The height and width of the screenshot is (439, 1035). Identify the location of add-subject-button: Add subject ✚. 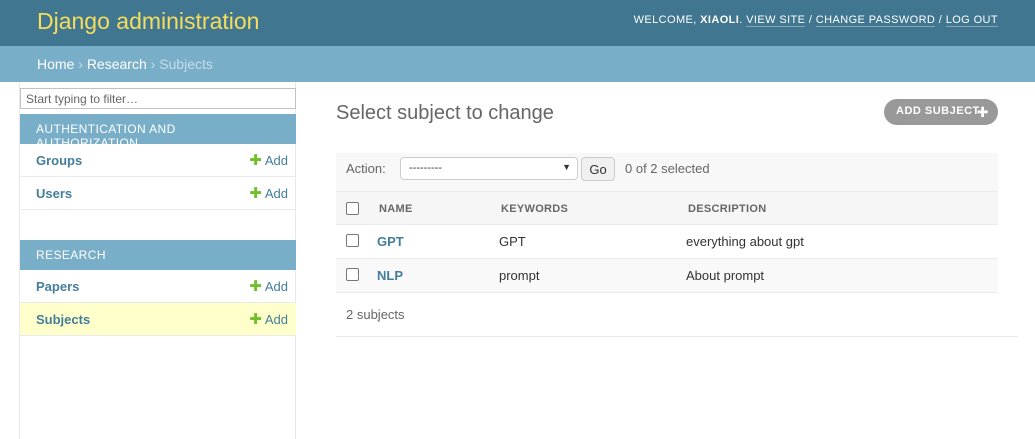
(941, 112).